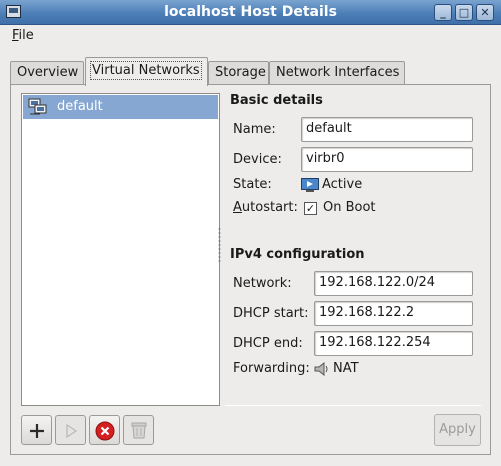 This screenshot has width=501, height=466. I want to click on autostart-label-rest: utostart:, so click(269, 207).